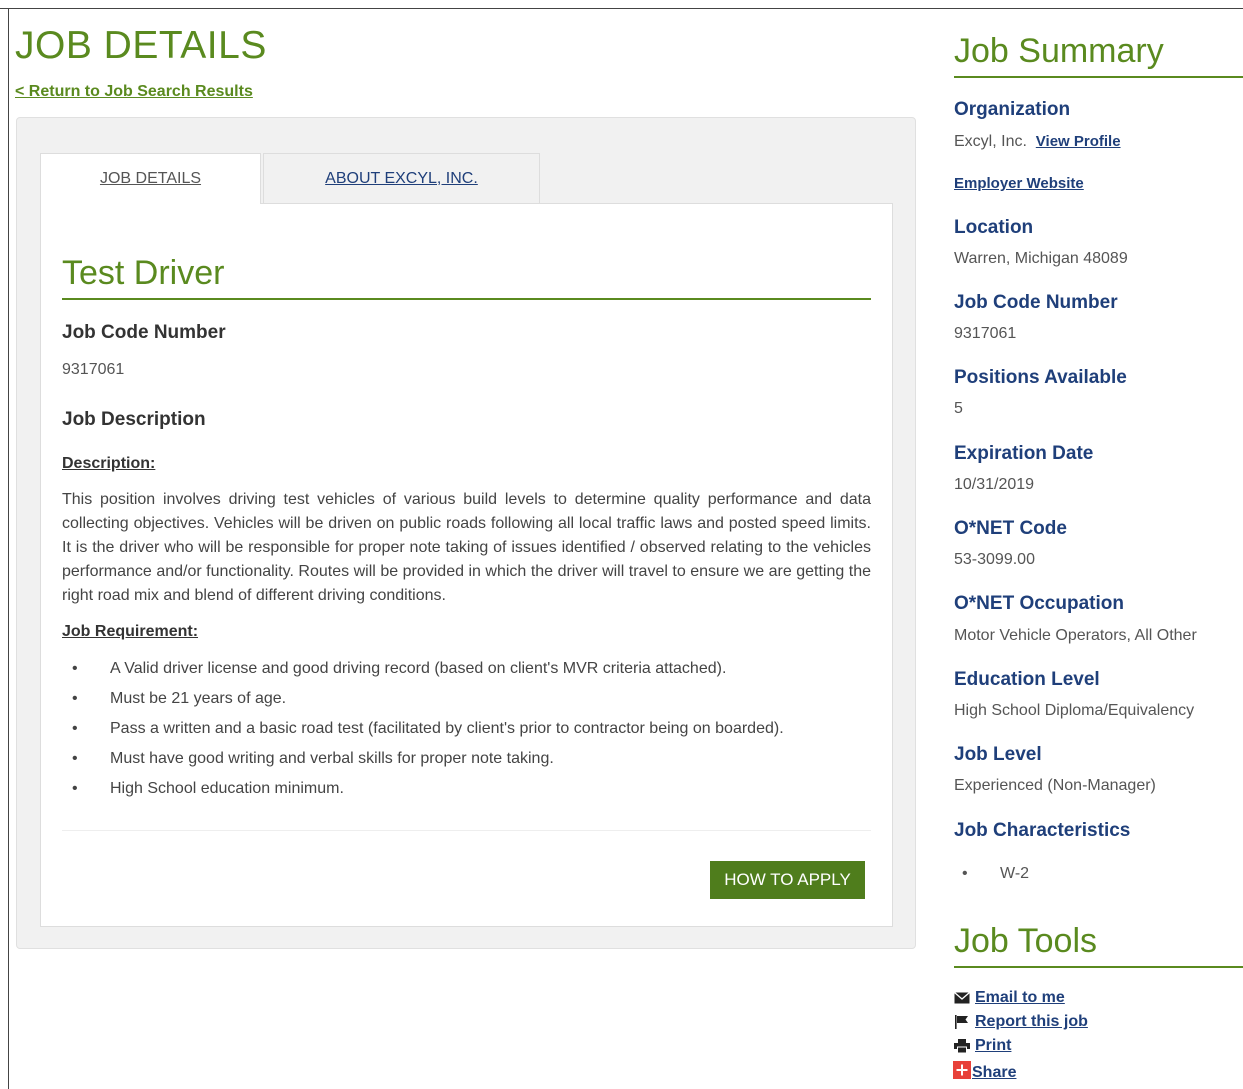 Image resolution: width=1243 pixels, height=1089 pixels. I want to click on characteristics-heading: Job Characteristics, so click(1042, 830).